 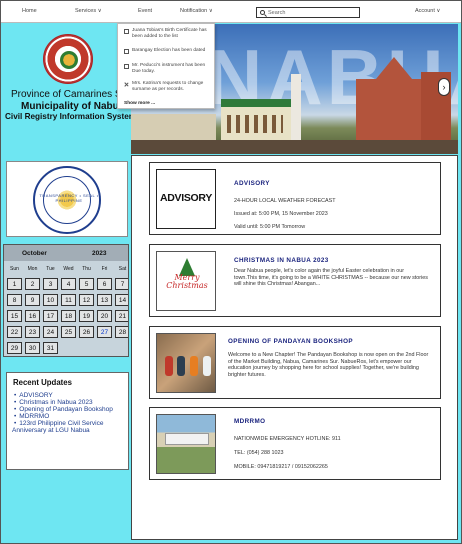 I want to click on calendar-day-cell: 2, so click(x=32, y=284).